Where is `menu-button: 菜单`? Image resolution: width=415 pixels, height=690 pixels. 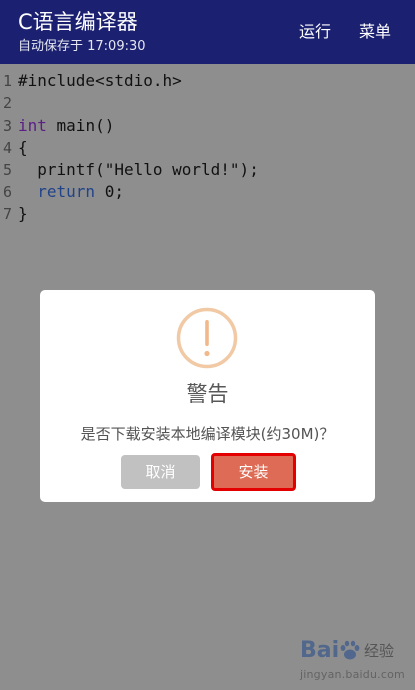 menu-button: 菜单 is located at coordinates (375, 32).